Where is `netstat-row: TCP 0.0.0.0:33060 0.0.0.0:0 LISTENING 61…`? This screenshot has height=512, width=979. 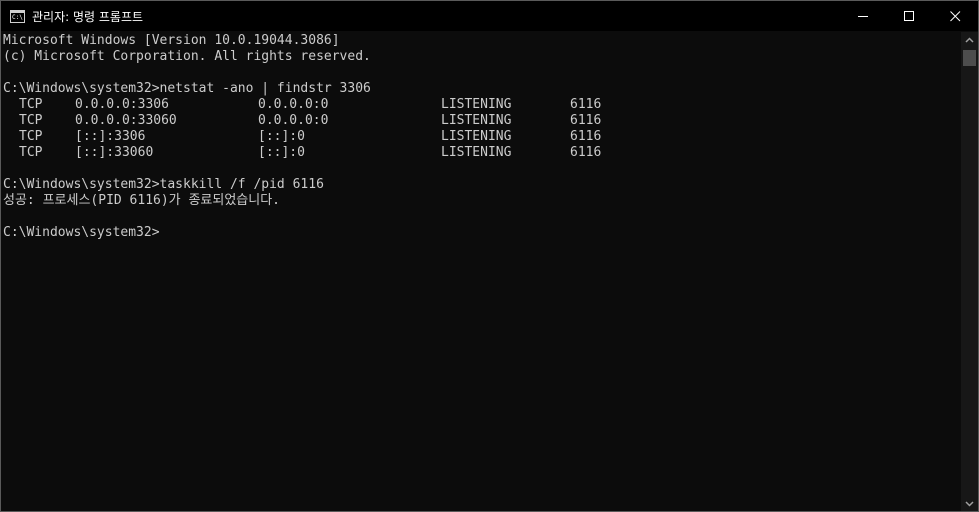
netstat-row: TCP 0.0.0.0:33060 0.0.0.0:0 LISTENING 61… is located at coordinates (302, 121).